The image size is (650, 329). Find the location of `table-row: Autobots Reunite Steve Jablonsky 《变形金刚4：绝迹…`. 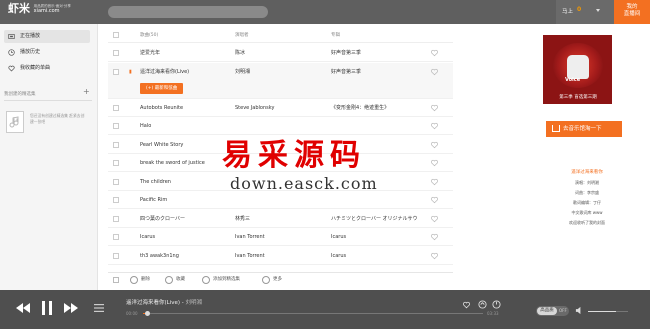

table-row: Autobots Reunite Steve Jablonsky 《变形金刚4：绝迹… is located at coordinates (280, 108).